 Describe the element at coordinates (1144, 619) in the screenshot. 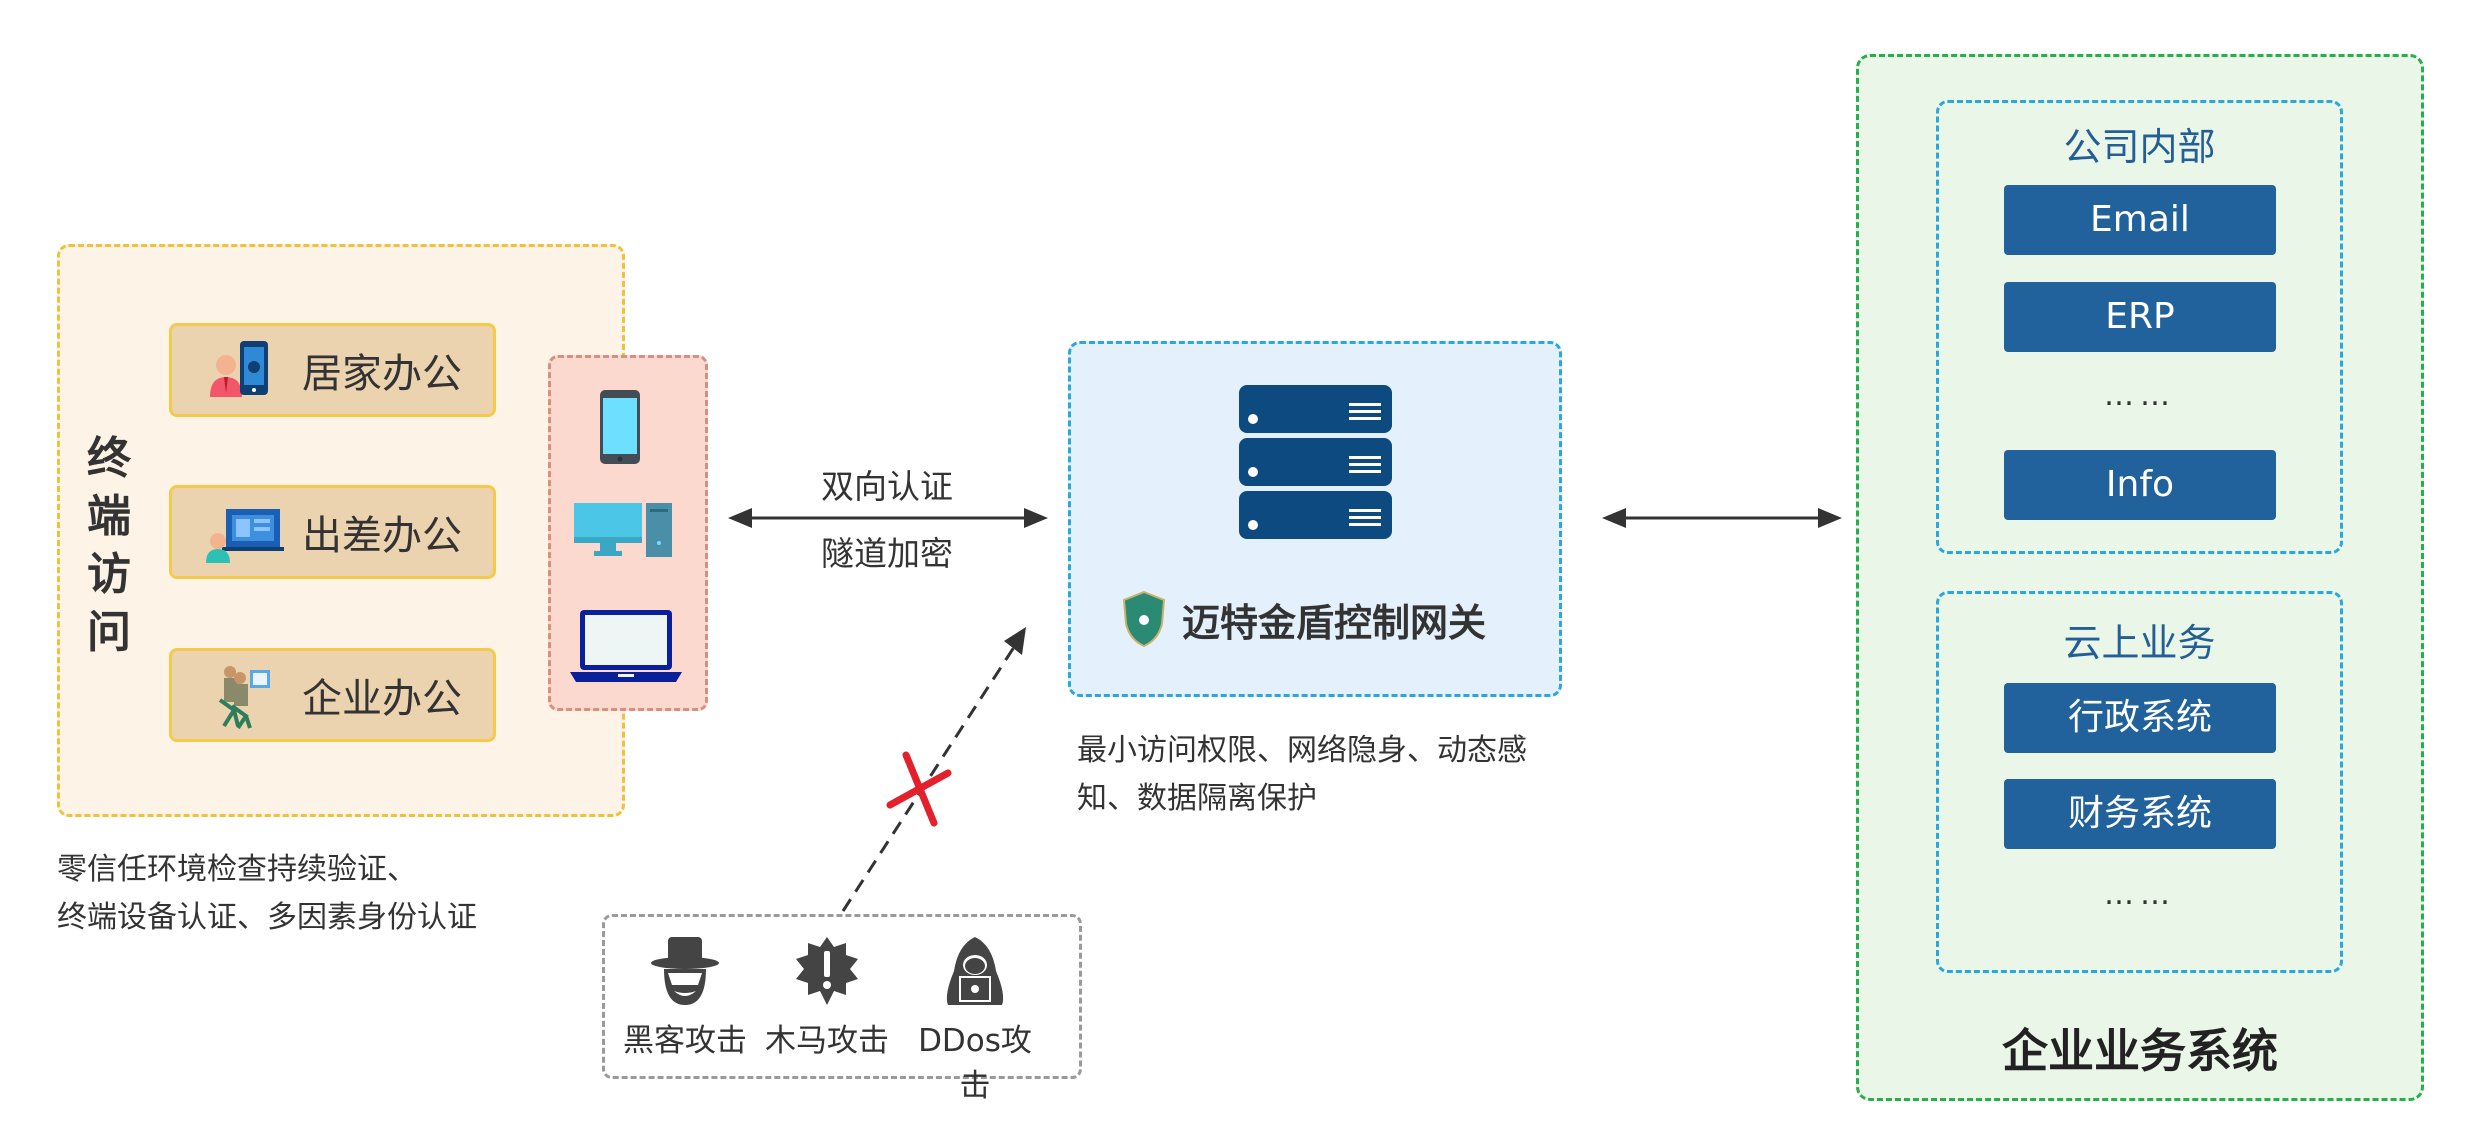

I see `shield-logo-icon` at that location.